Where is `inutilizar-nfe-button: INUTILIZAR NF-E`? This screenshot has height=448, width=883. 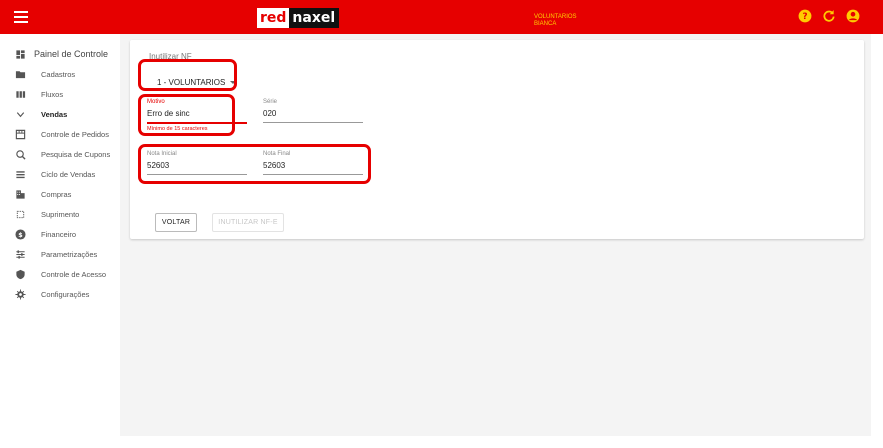
inutilizar-nfe-button: INUTILIZAR NF-E is located at coordinates (248, 222).